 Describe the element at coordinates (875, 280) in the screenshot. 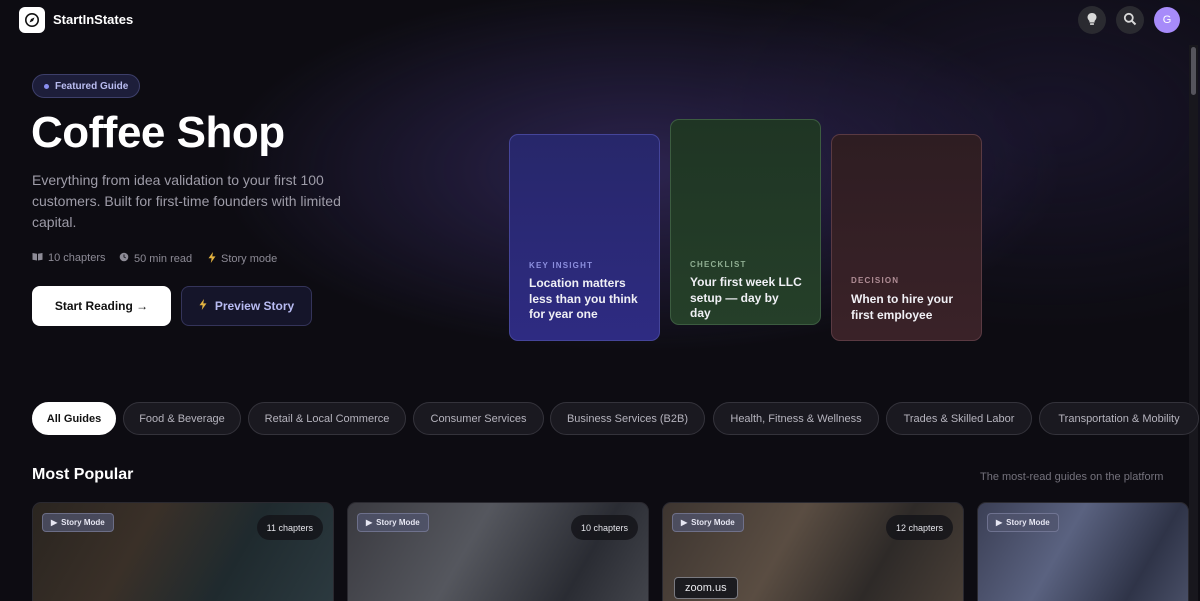

I see `card-kicker: DECISION` at that location.